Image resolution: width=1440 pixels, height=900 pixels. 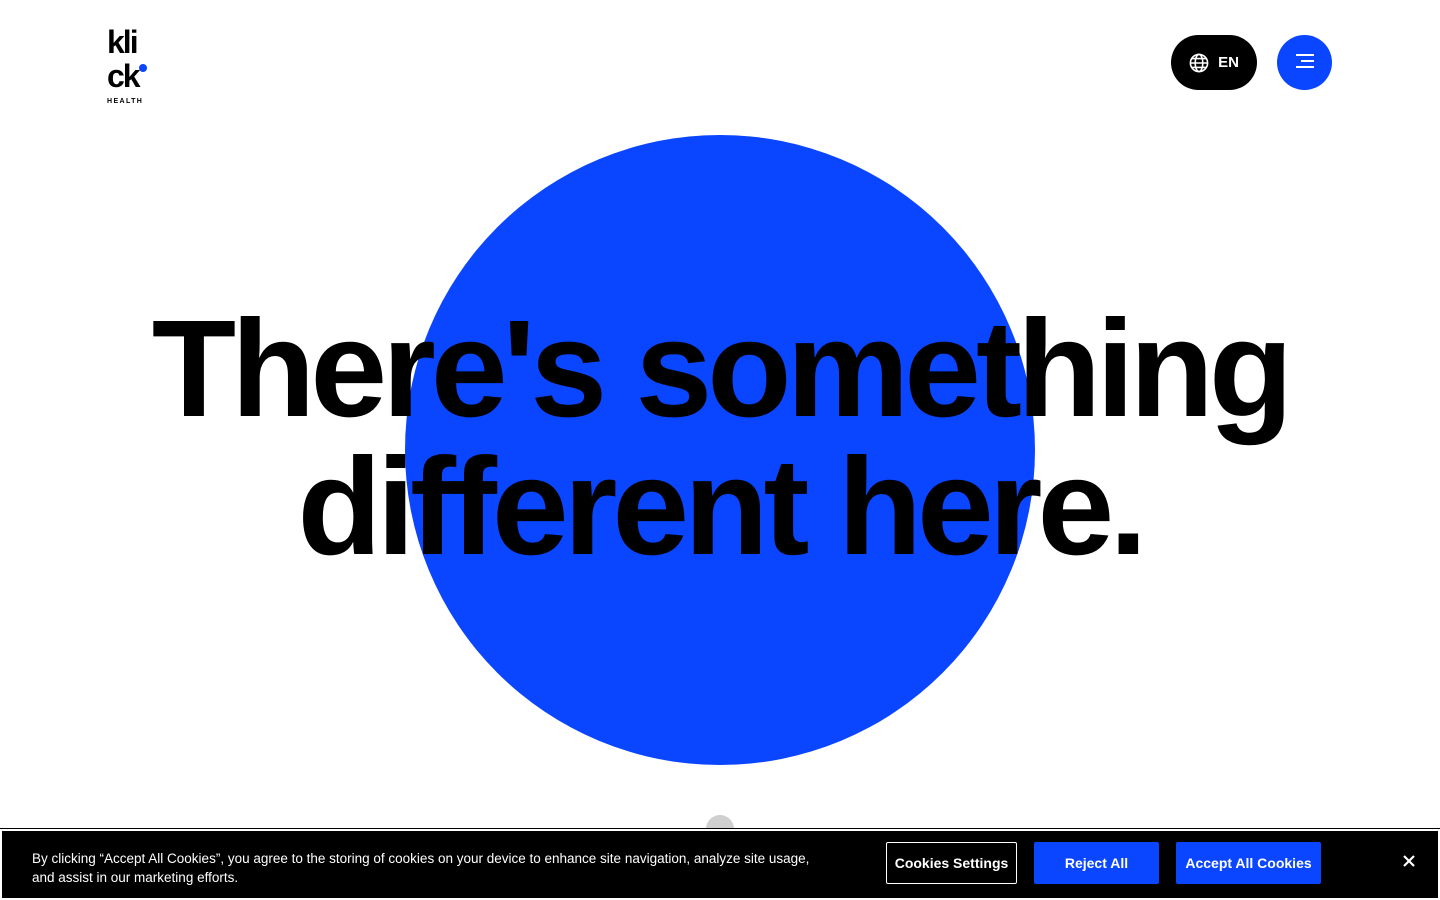 I want to click on language-label: EN, so click(x=1228, y=62).